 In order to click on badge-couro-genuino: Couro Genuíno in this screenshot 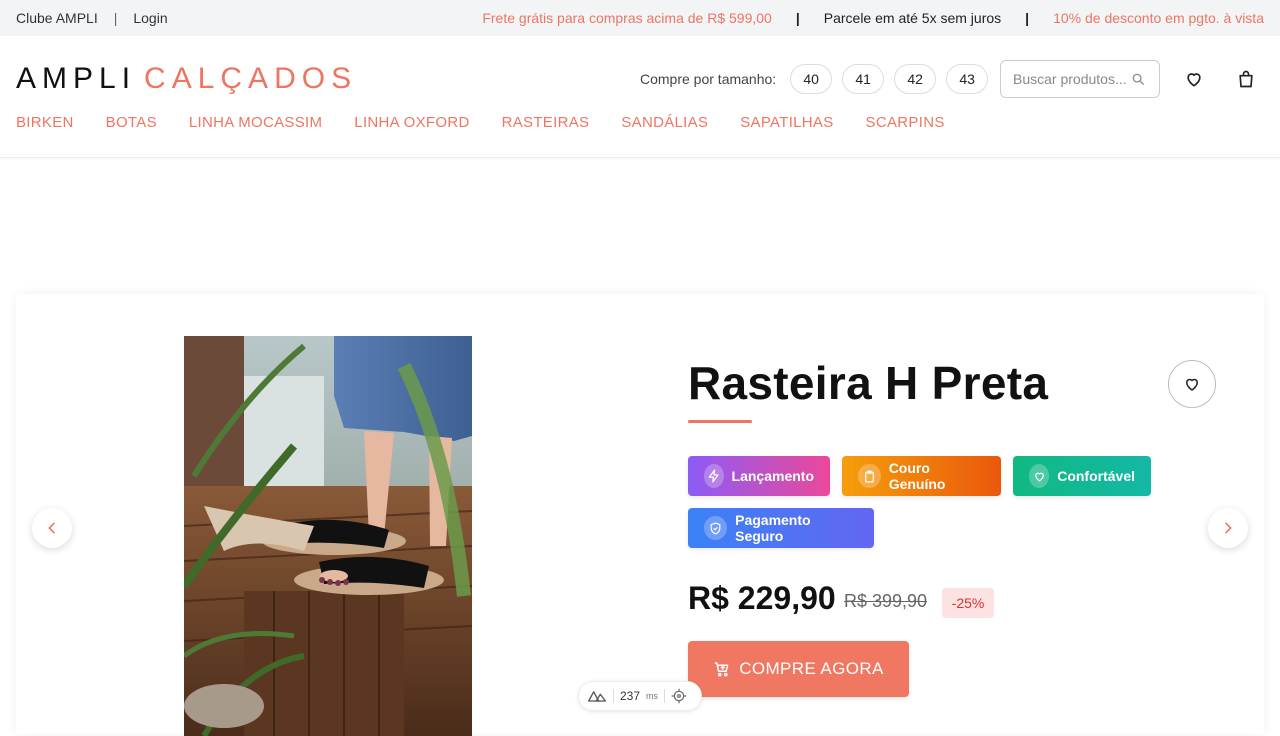, I will do `click(921, 476)`.